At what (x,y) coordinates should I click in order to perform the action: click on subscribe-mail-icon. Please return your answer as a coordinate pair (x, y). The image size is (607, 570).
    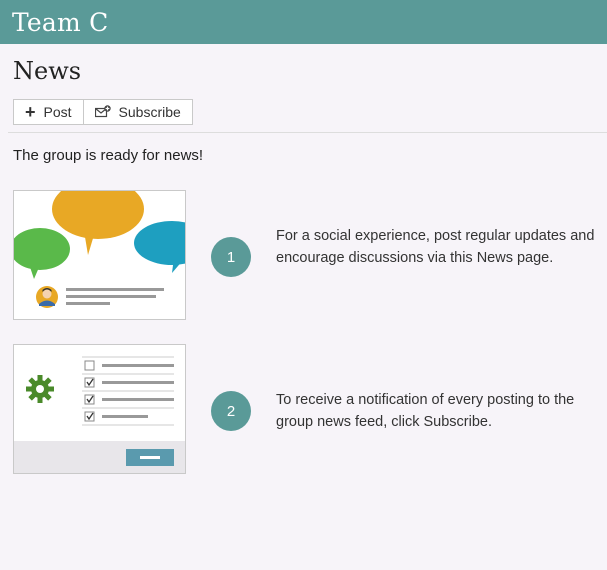
    Looking at the image, I should click on (102, 112).